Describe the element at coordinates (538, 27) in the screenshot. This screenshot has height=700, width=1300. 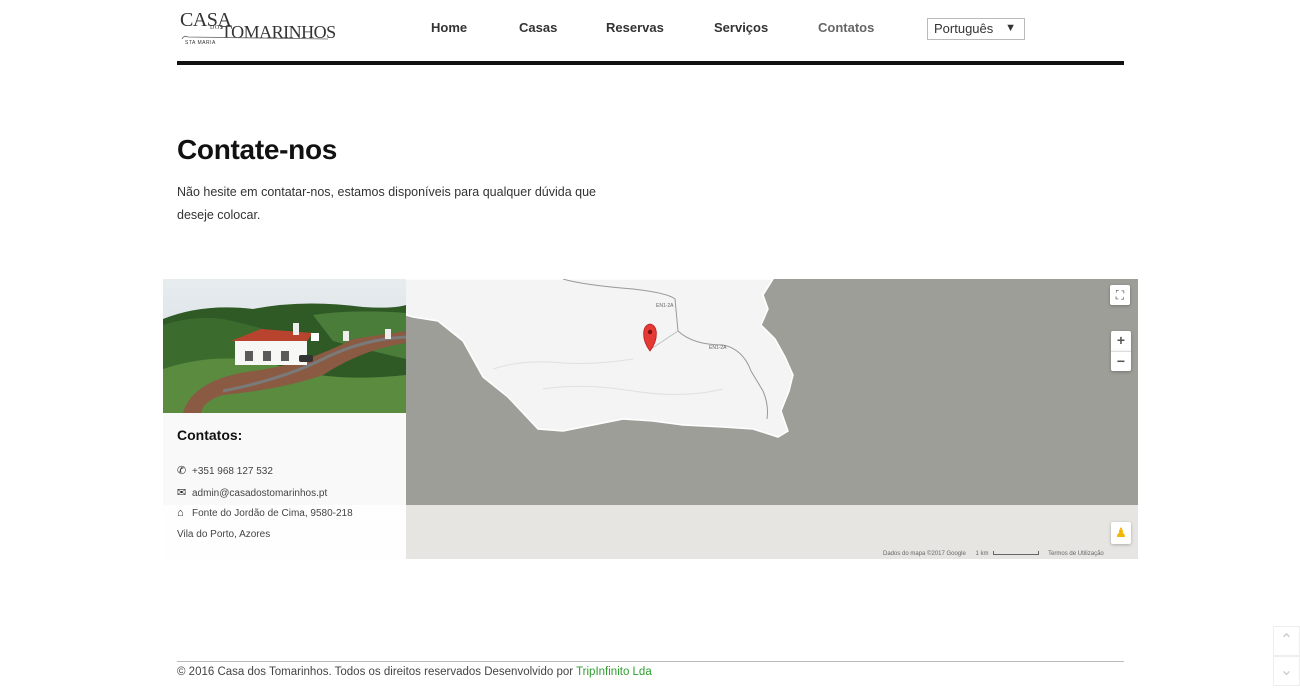
I see `nav-casas: Casas` at that location.